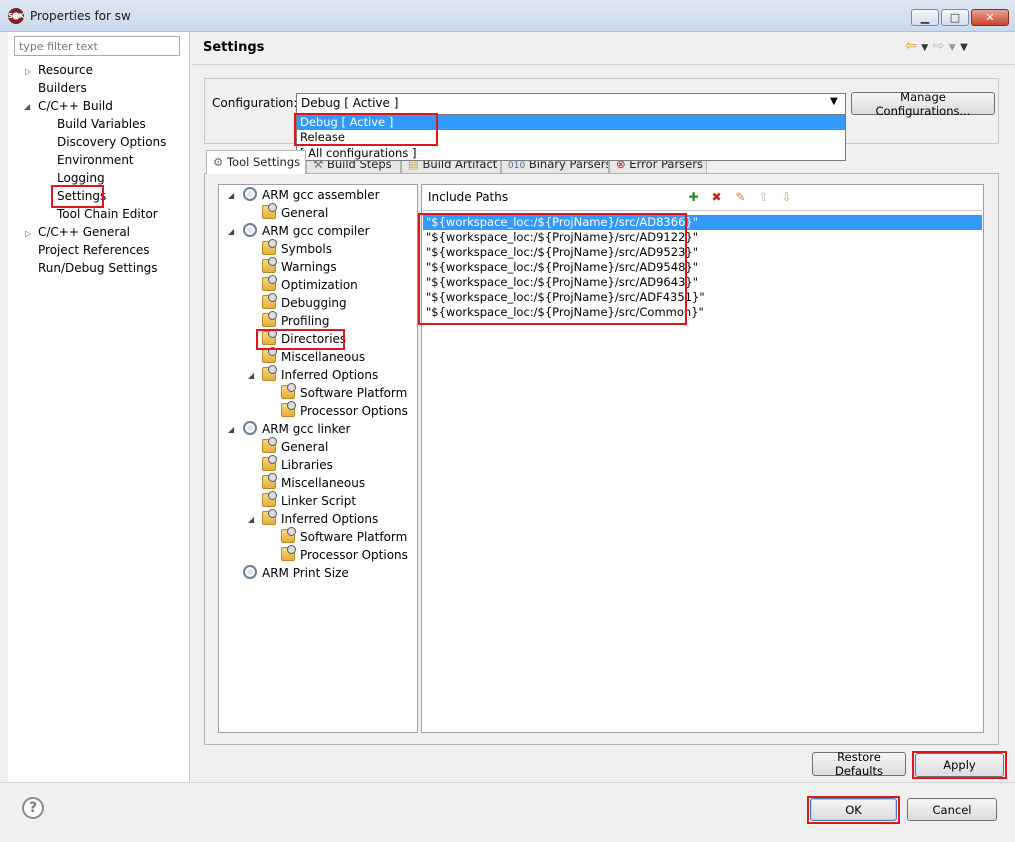  What do you see at coordinates (786, 197) in the screenshot?
I see `move-down-icon: ⇩` at bounding box center [786, 197].